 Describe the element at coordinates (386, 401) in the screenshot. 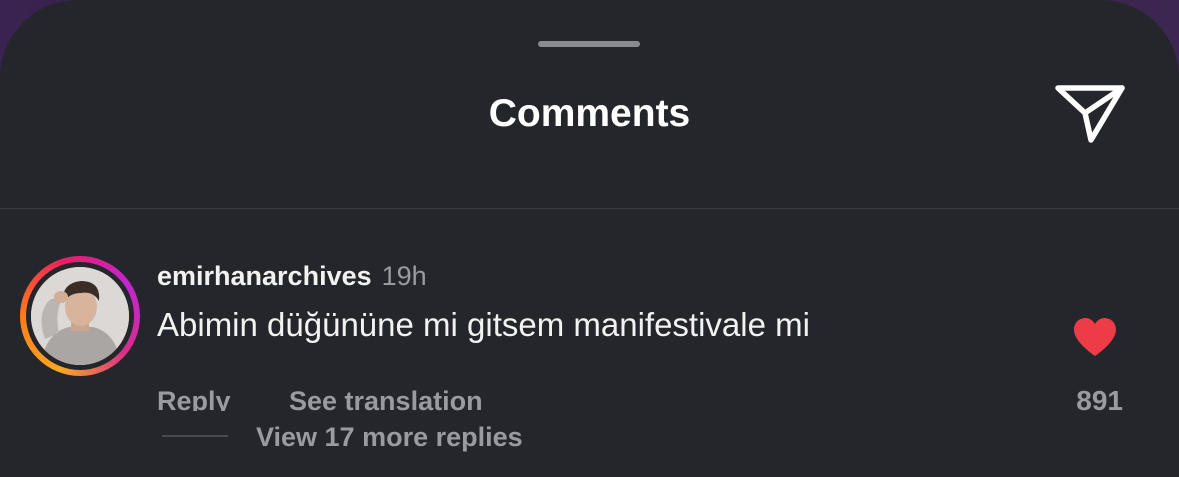

I see `see-translation-button: See translation` at that location.